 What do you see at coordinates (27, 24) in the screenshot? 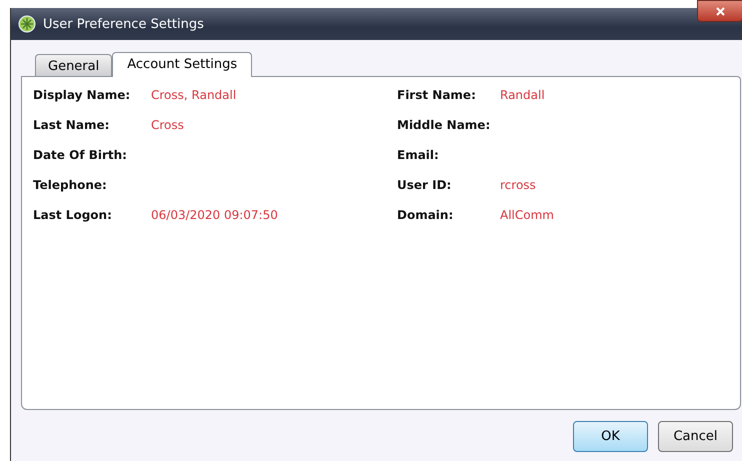
I see `app-logo-icon` at bounding box center [27, 24].